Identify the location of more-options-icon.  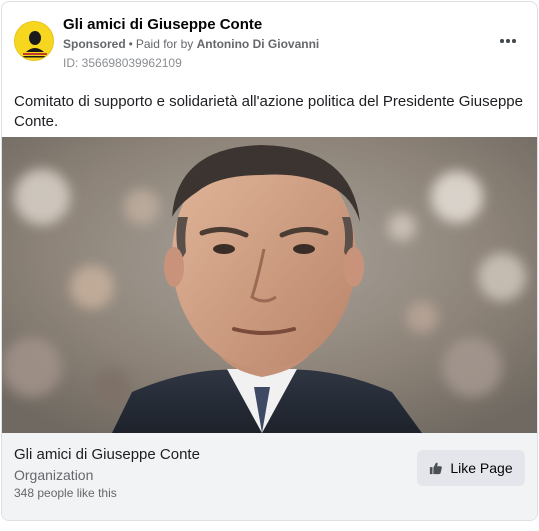
(508, 41).